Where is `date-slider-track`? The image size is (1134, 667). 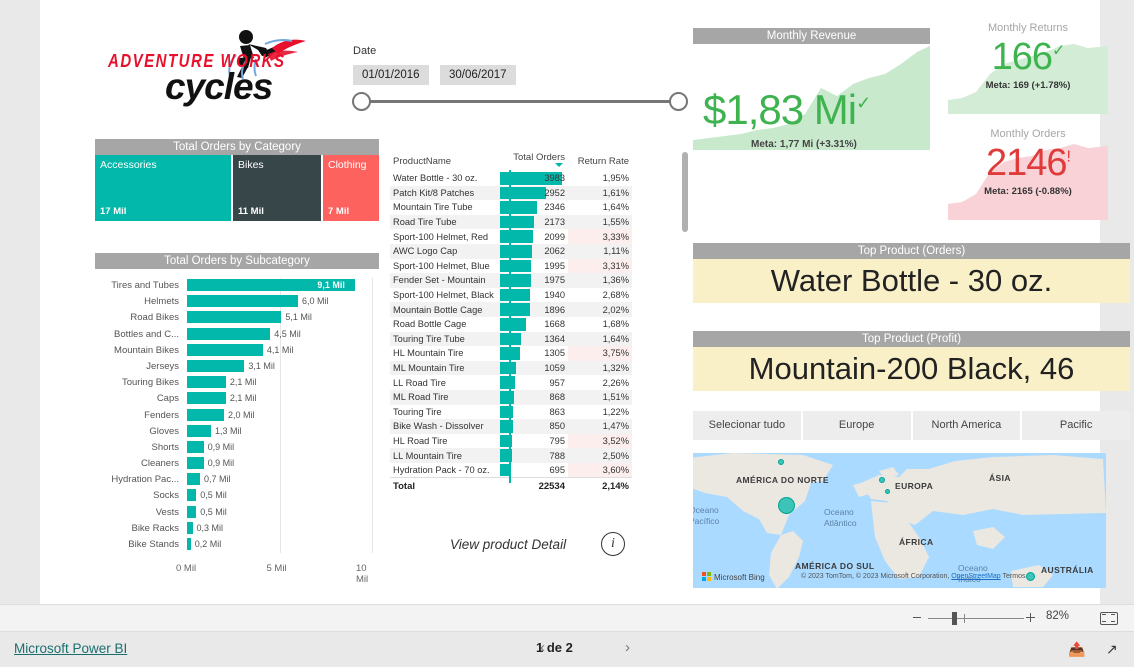 date-slider-track is located at coordinates (520, 101).